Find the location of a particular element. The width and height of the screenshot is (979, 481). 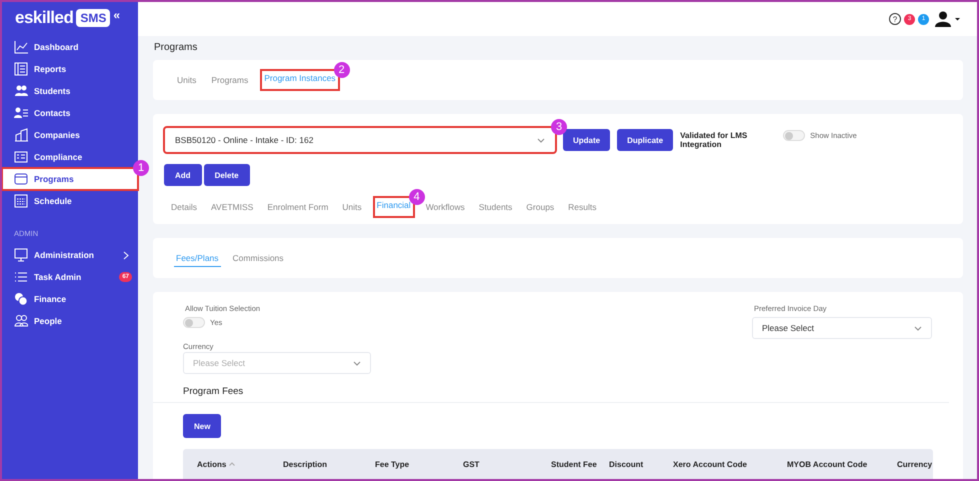

action-button: Delete is located at coordinates (227, 175).